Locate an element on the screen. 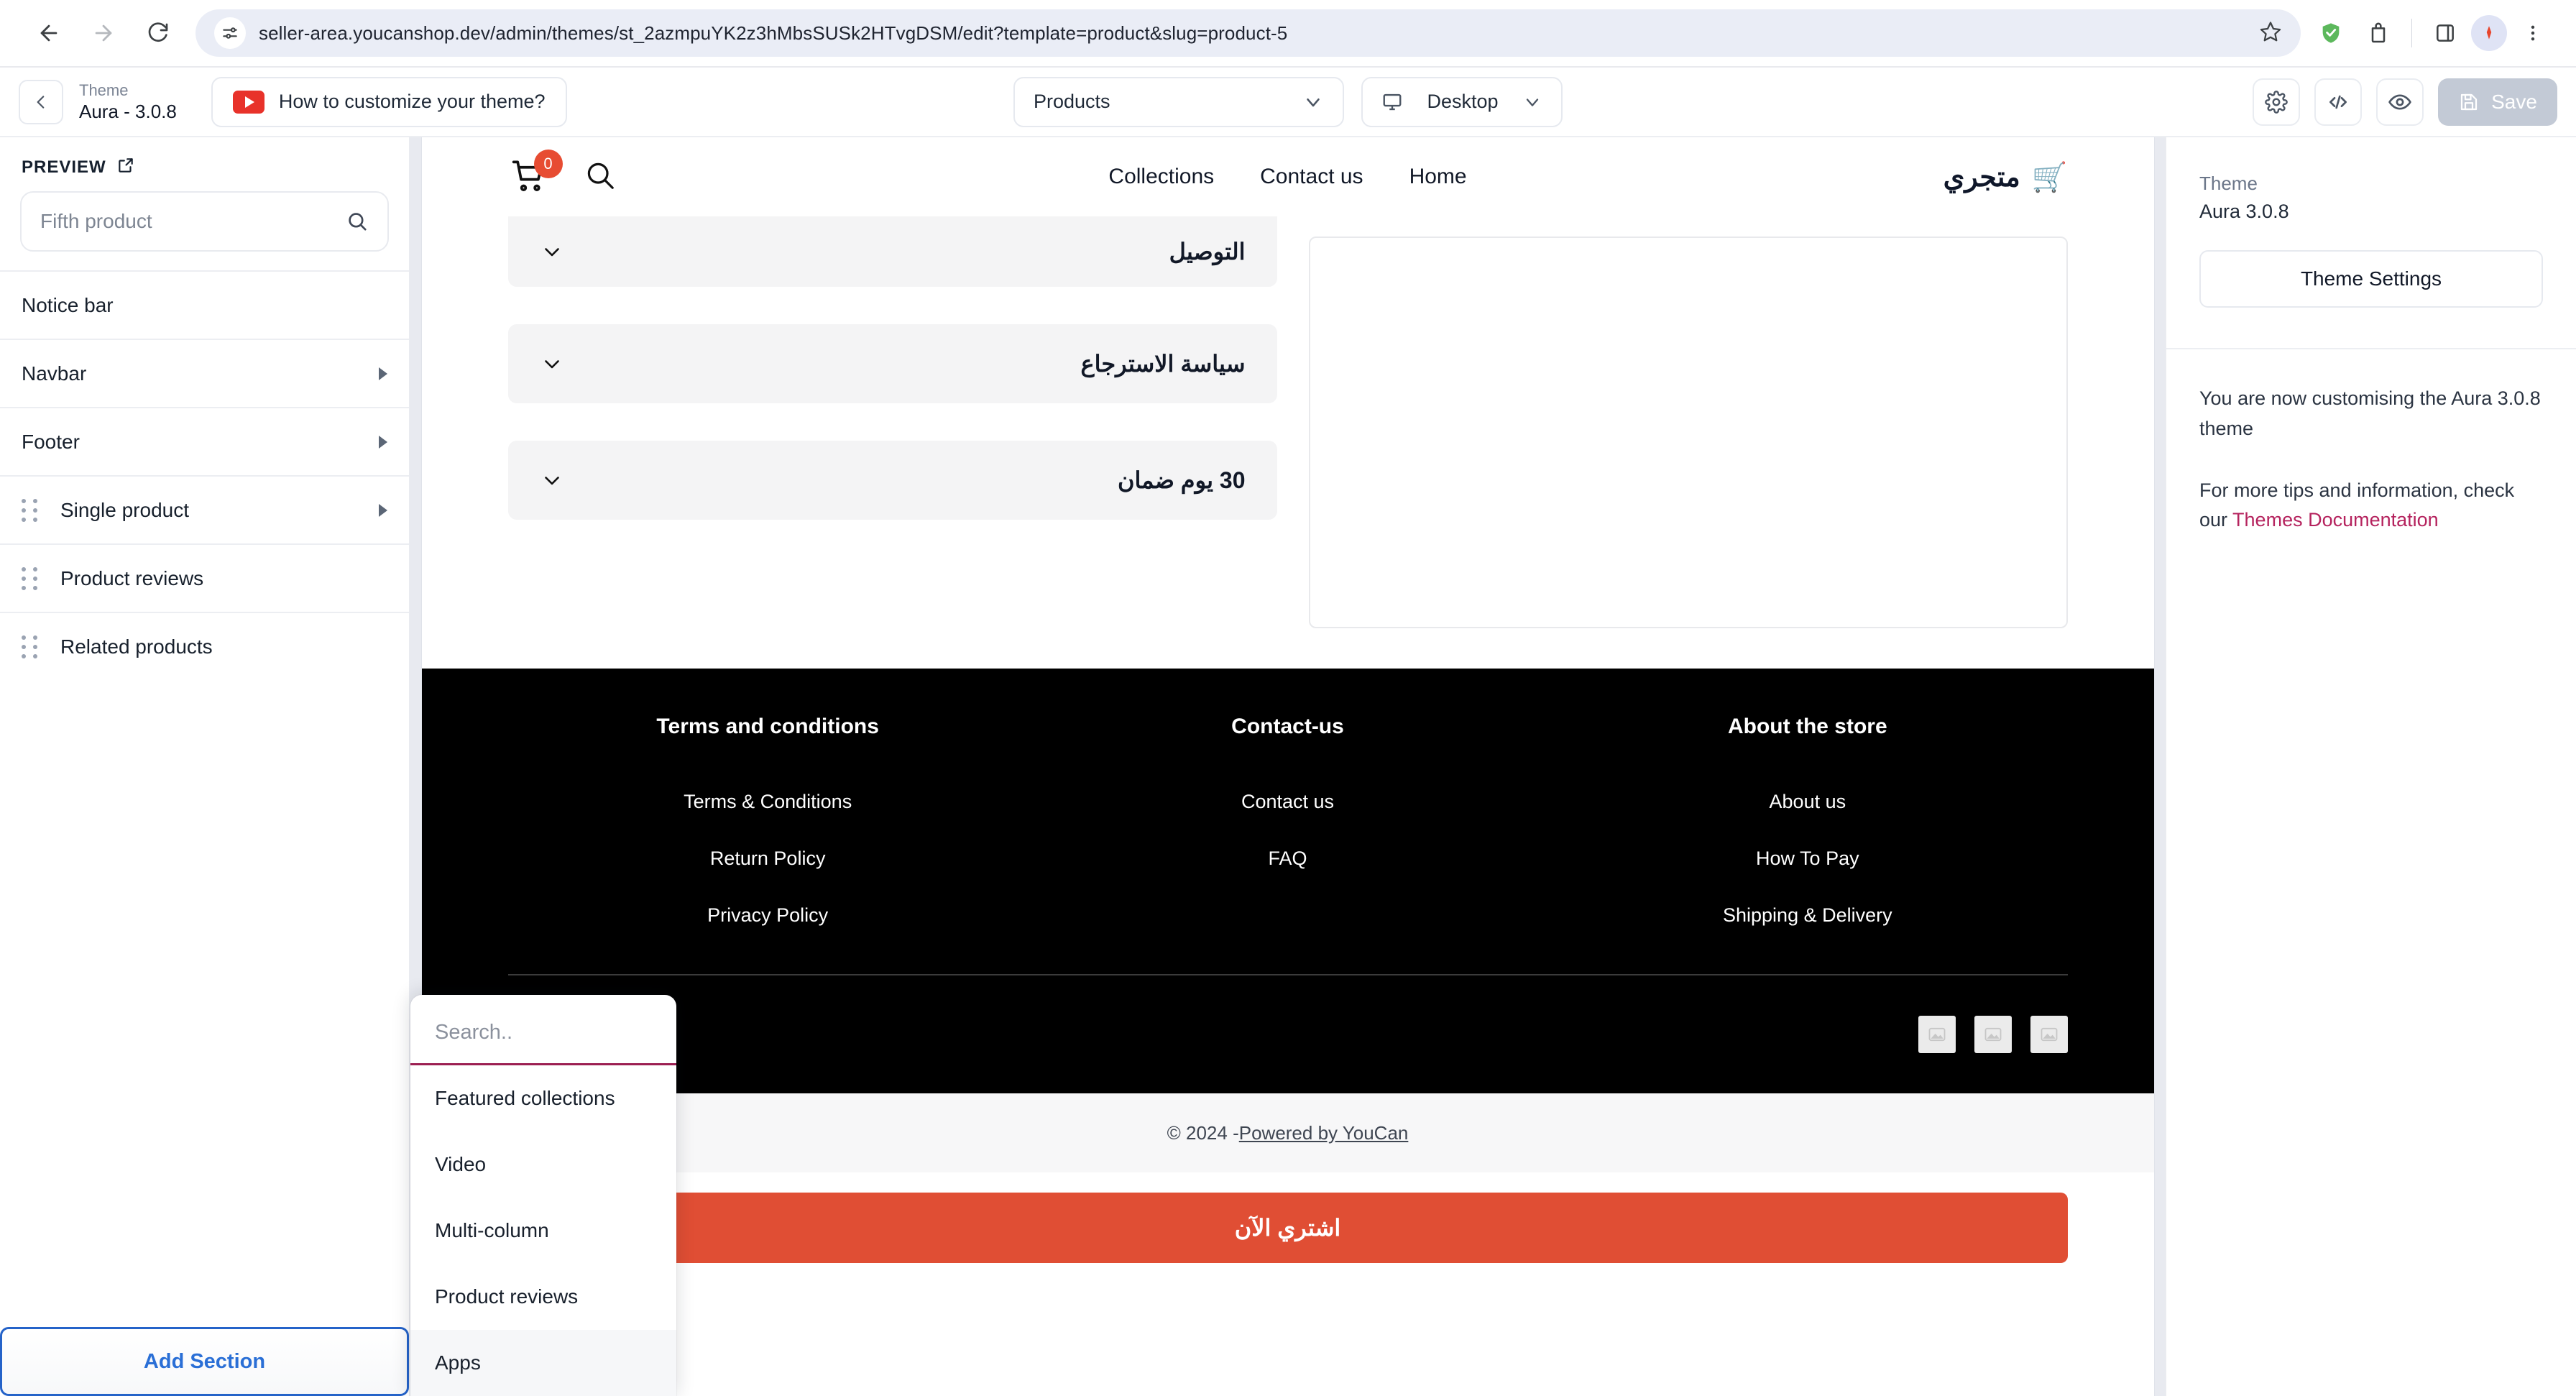 This screenshot has height=1396, width=2576. store-logo: 🛒 متجري is located at coordinates (2006, 177).